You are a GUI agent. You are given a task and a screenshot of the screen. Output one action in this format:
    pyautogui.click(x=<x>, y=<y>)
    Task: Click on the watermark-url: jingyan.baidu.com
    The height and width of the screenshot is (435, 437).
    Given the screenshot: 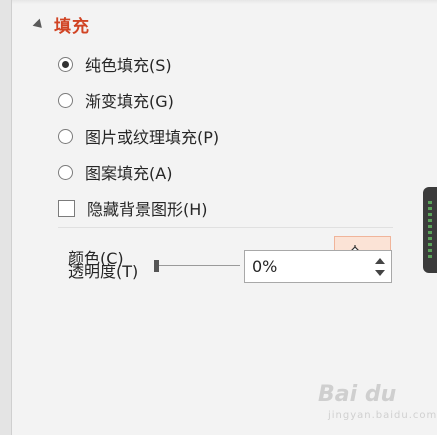 What is the action you would take?
    pyautogui.click(x=382, y=415)
    